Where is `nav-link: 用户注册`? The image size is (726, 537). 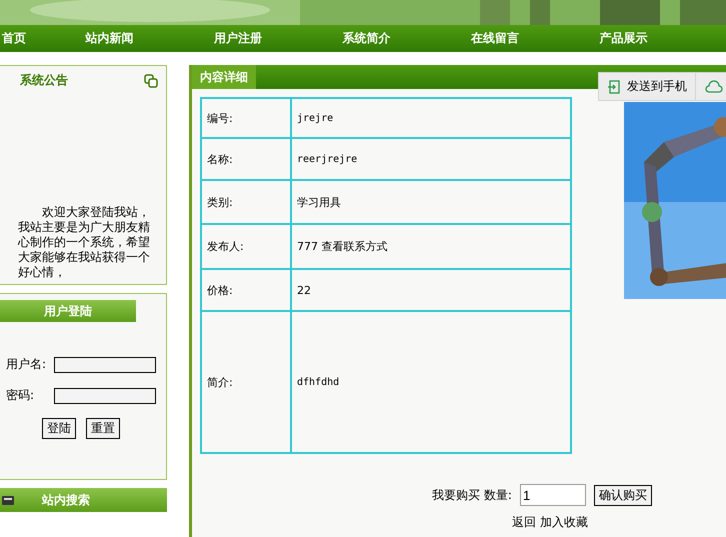
nav-link: 用户注册 is located at coordinates (276, 38).